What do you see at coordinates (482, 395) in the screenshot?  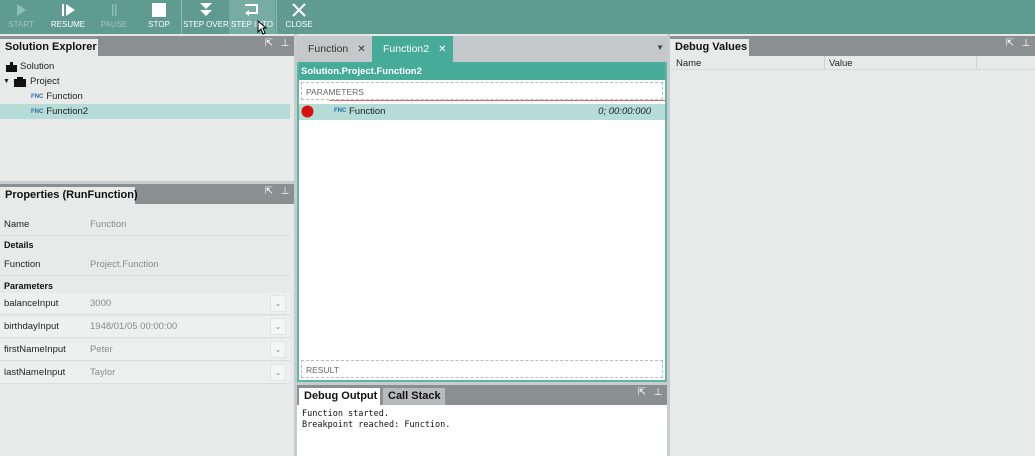 I see `debug-output-header: Debug Output Call Stack ⇱ ⊥` at bounding box center [482, 395].